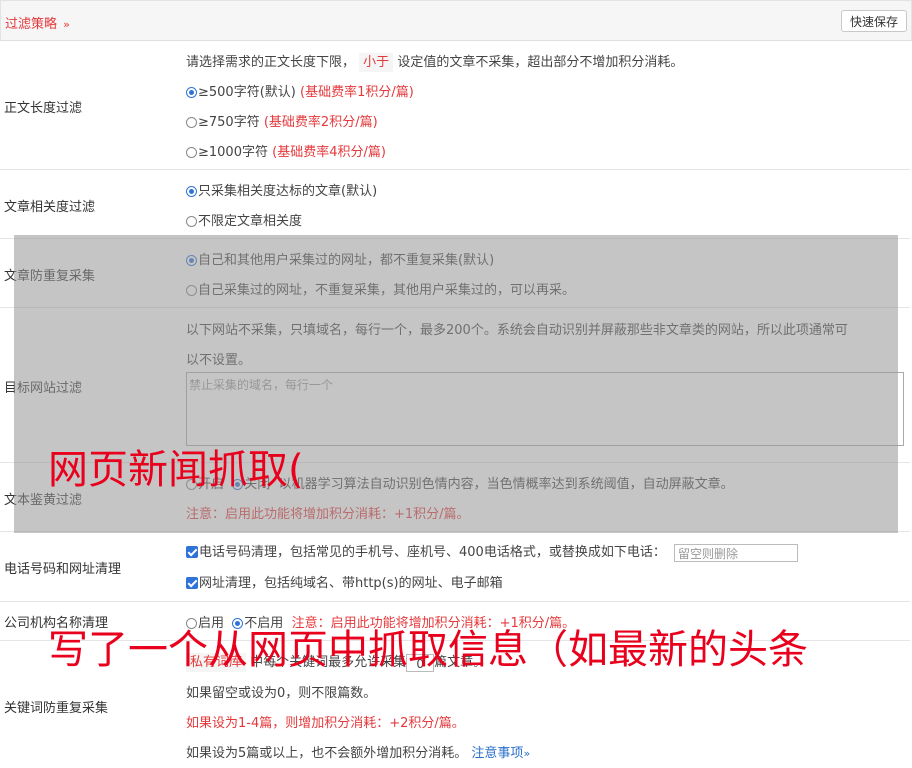 This screenshot has height=768, width=912. Describe the element at coordinates (219, 360) in the screenshot. I see `site-filter-desc-2: 以不设置。` at that location.